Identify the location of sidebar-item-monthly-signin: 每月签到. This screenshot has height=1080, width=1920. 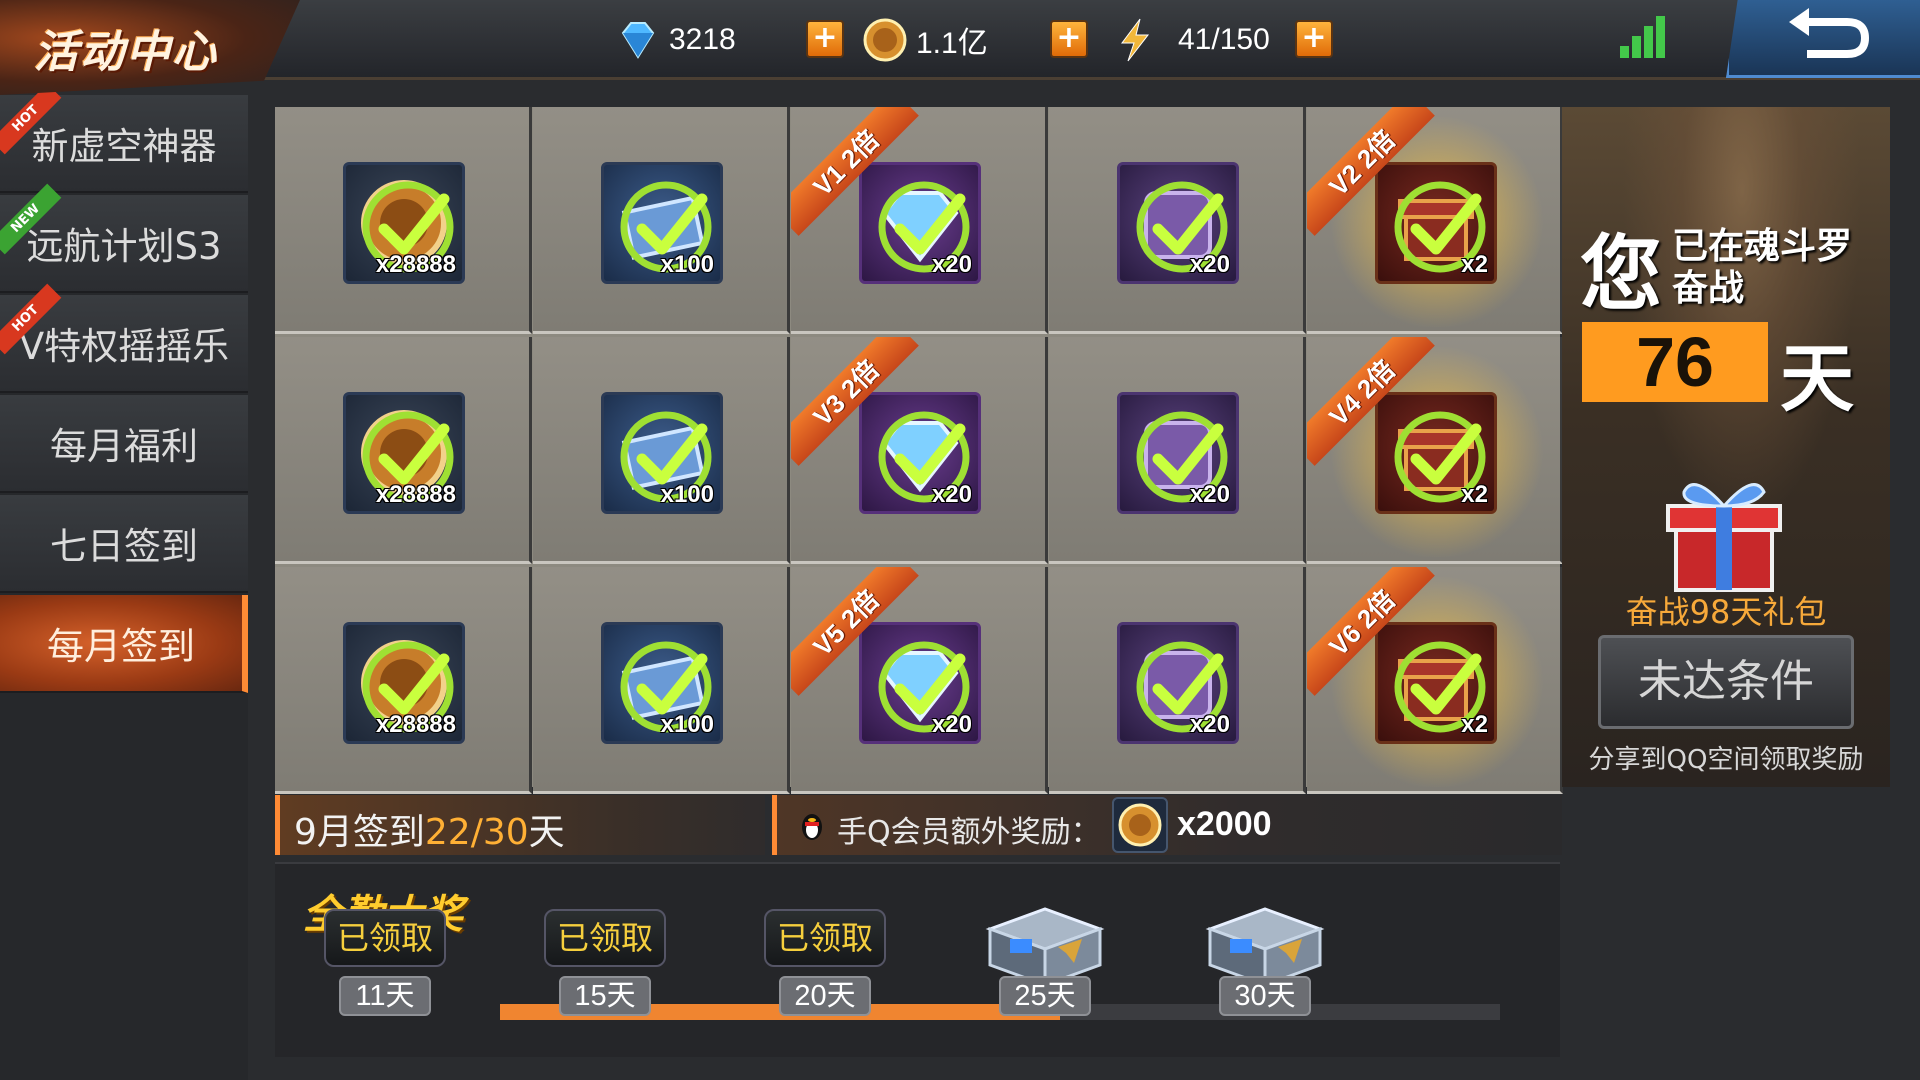
(124, 644).